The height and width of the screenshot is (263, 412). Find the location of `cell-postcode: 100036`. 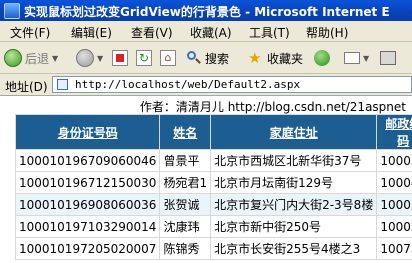

cell-postcode: 100036 is located at coordinates (394, 204).